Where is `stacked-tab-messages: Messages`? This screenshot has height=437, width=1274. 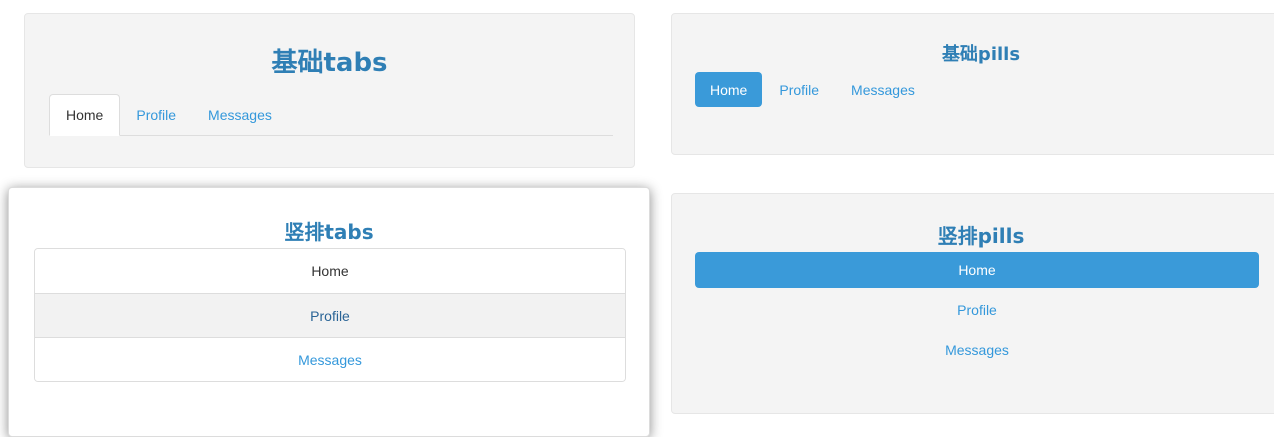
stacked-tab-messages: Messages is located at coordinates (330, 359).